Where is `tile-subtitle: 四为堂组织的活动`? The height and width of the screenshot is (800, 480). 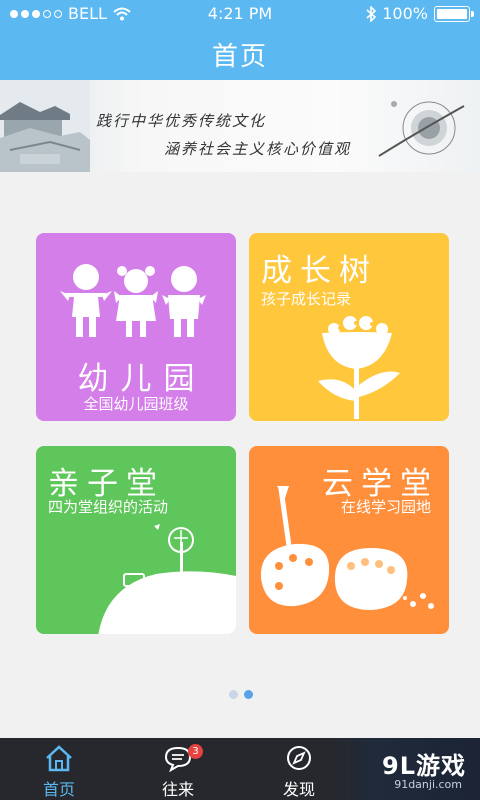
tile-subtitle: 四为堂组织的活动 is located at coordinates (108, 507).